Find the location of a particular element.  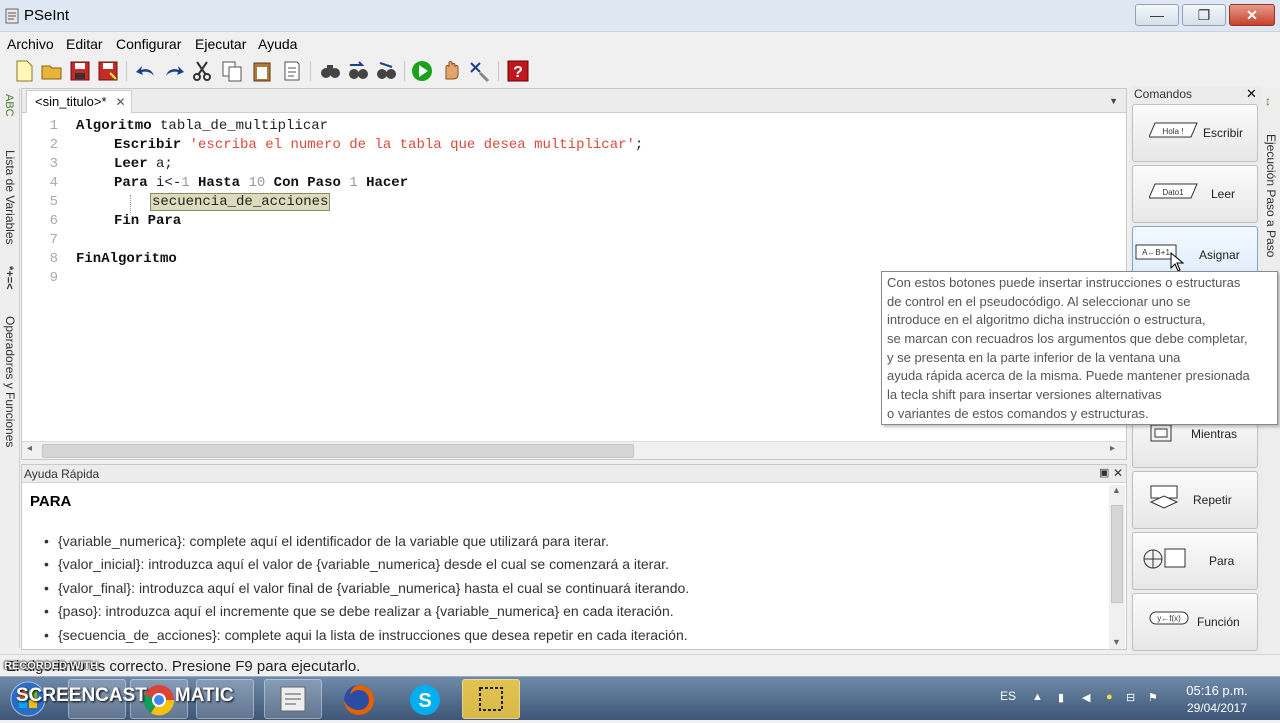

scroll-right-icon: ▸ is located at coordinates (1112, 448).